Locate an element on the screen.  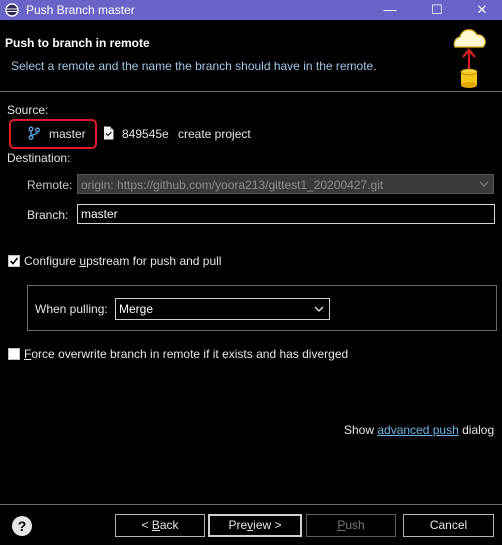
minimize-button: — is located at coordinates (390, 10).